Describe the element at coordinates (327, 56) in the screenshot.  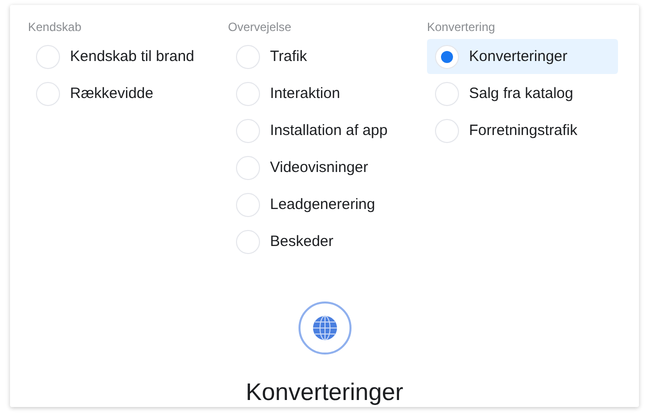
I see `objective-option: Trafik` at that location.